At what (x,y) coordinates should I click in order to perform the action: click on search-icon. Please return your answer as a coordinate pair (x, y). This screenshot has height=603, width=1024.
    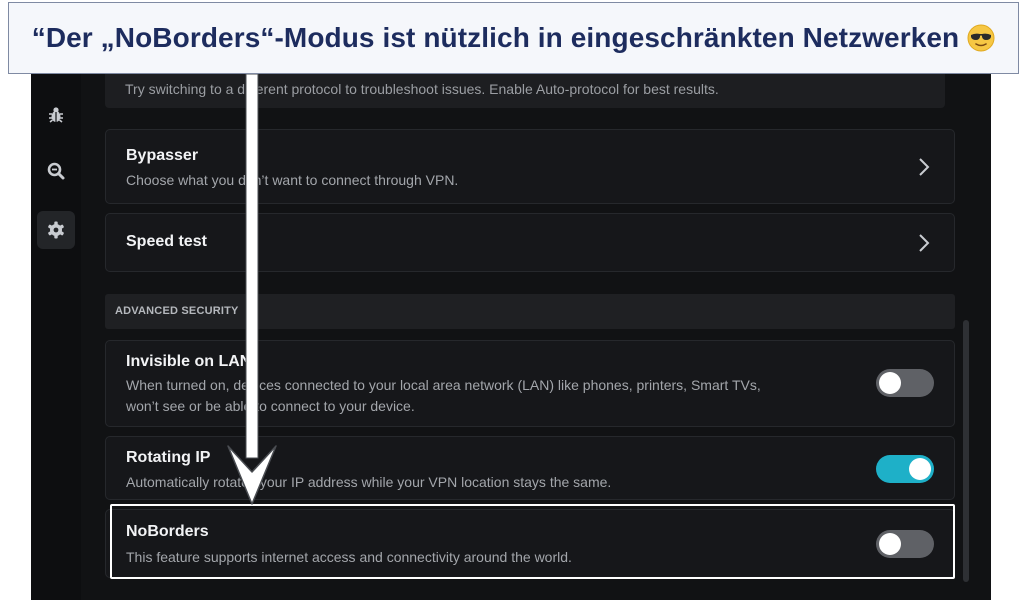
    Looking at the image, I should click on (56, 171).